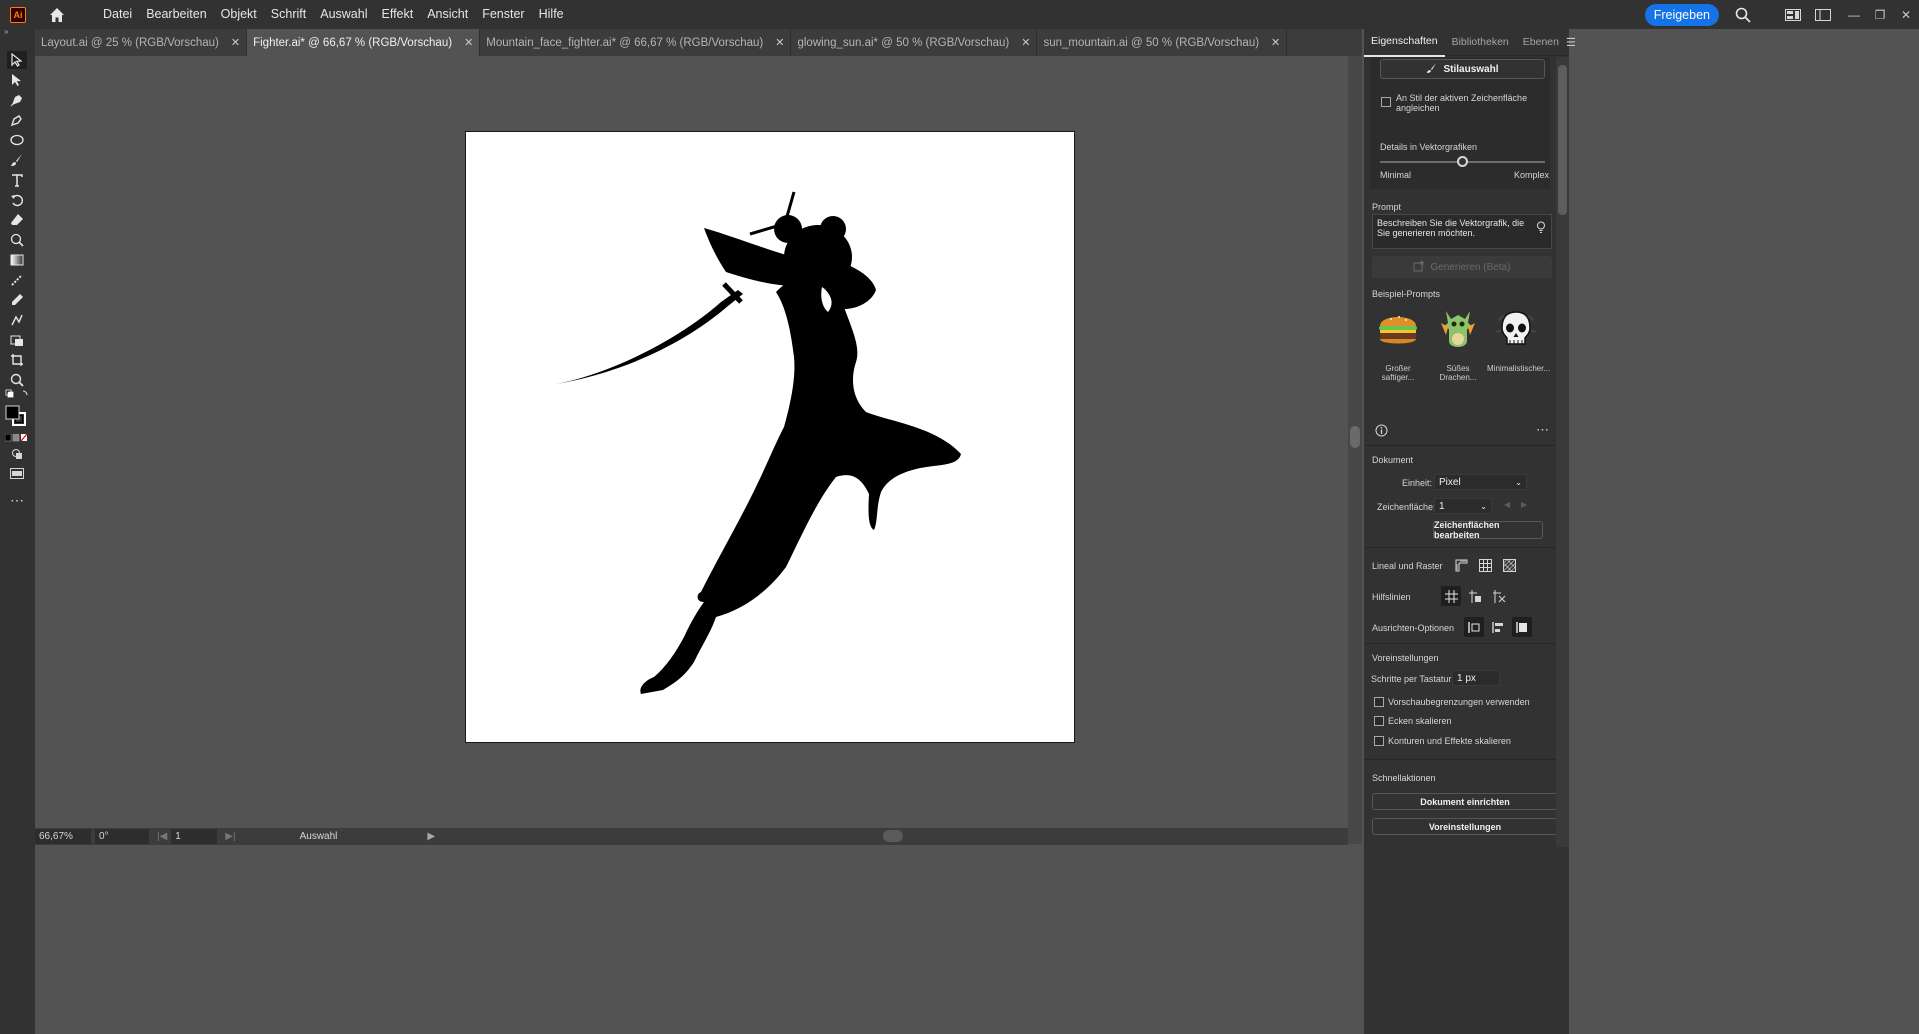  Describe the element at coordinates (1743, 15) in the screenshot. I see `search-icon` at that location.